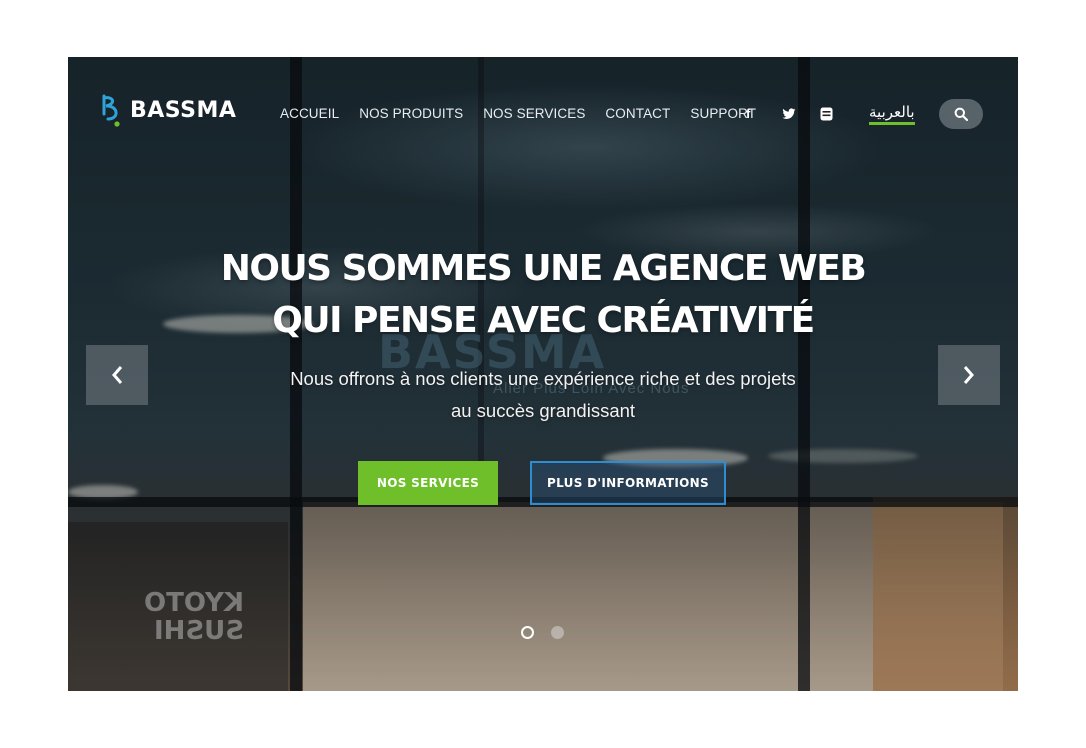  What do you see at coordinates (411, 113) in the screenshot?
I see `nav-item-nos-produits: NOS PRODUITS` at bounding box center [411, 113].